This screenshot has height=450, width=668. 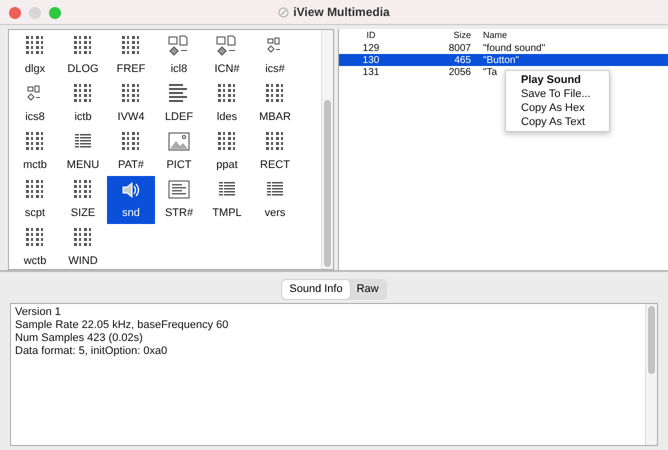 I want to click on column-header: Name, so click(x=572, y=35).